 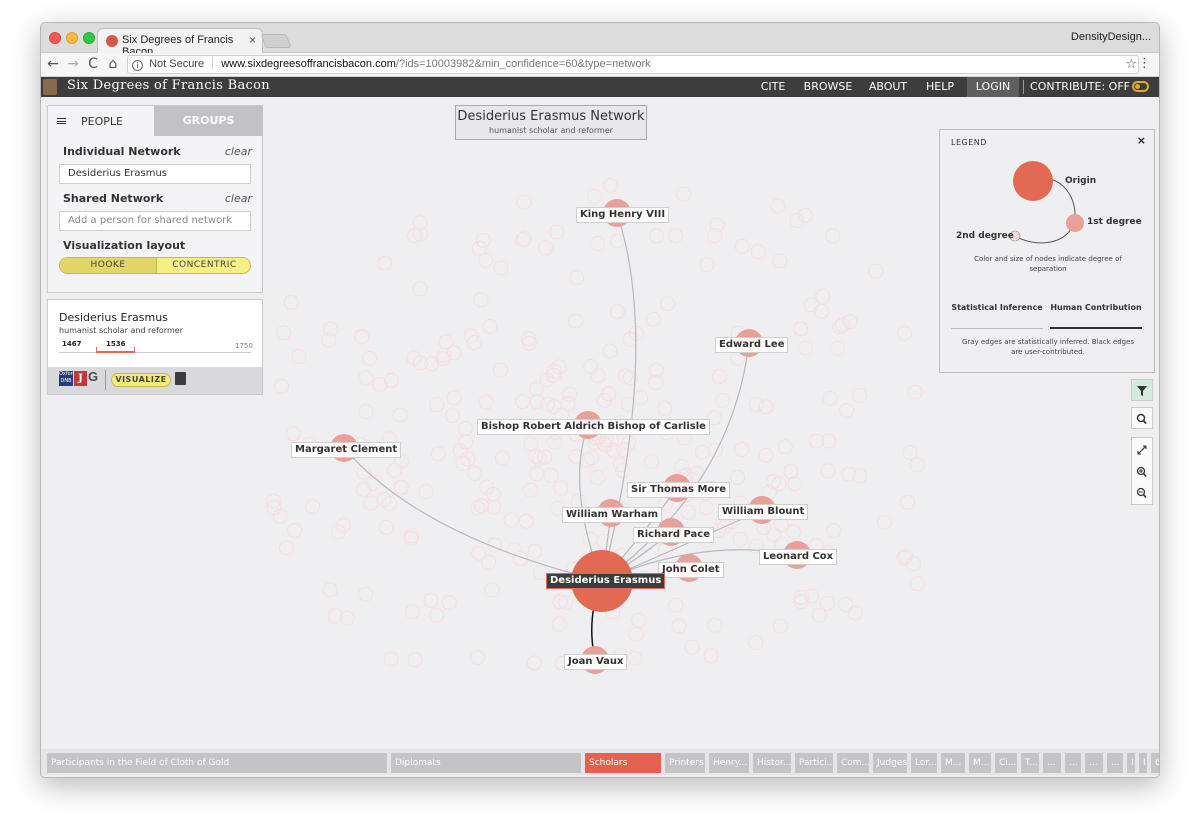 What do you see at coordinates (593, 427) in the screenshot?
I see `node-label: Bishop Robert Aldrich Bishop of Carlisle` at bounding box center [593, 427].